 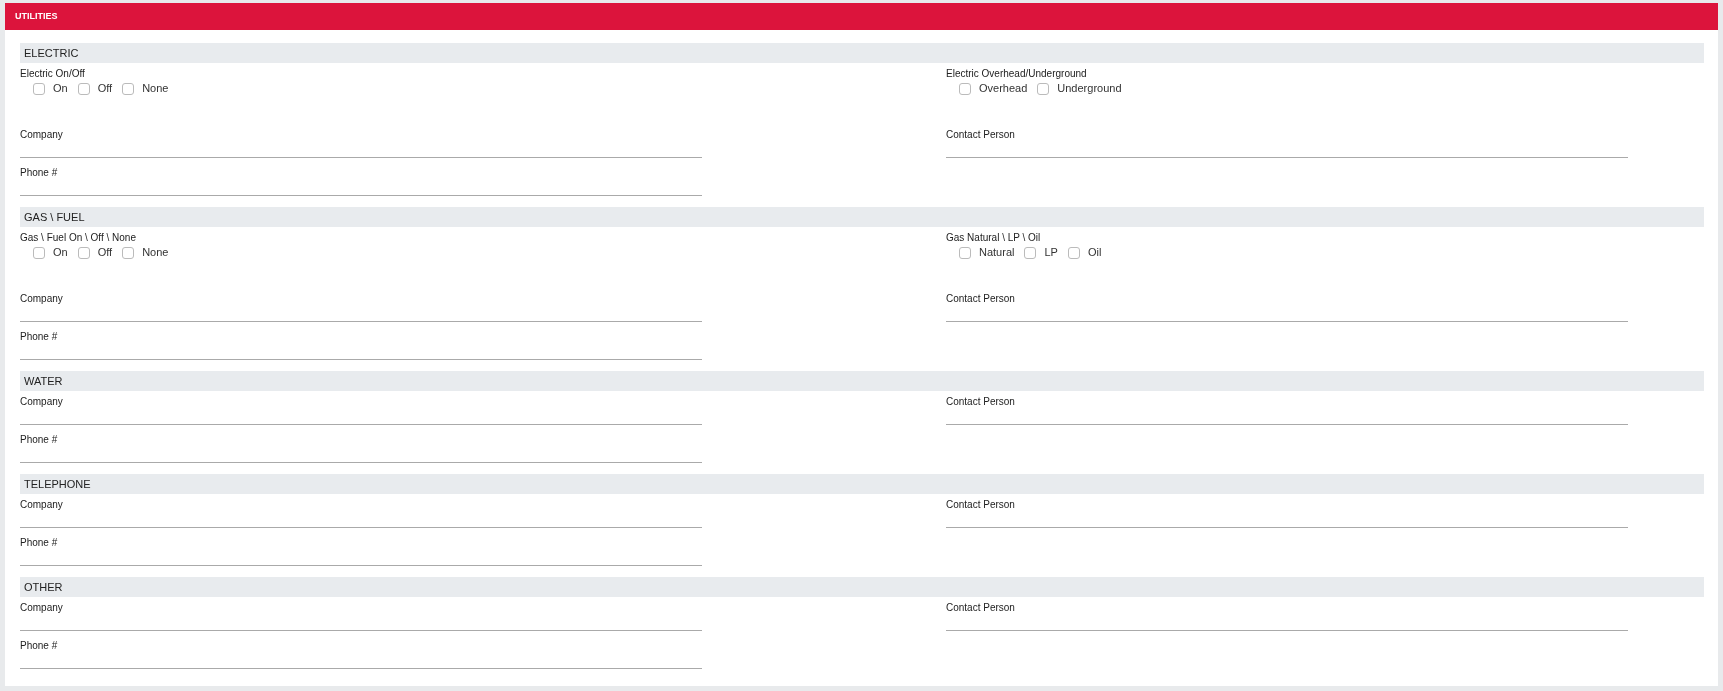 What do you see at coordinates (1003, 87) in the screenshot?
I see `option-label: Overhead` at bounding box center [1003, 87].